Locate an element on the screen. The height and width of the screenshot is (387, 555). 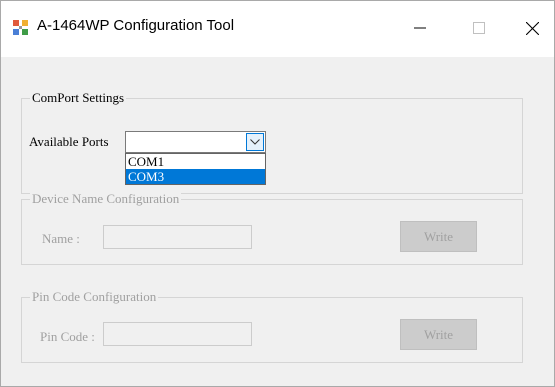
dropdown-button is located at coordinates (255, 142).